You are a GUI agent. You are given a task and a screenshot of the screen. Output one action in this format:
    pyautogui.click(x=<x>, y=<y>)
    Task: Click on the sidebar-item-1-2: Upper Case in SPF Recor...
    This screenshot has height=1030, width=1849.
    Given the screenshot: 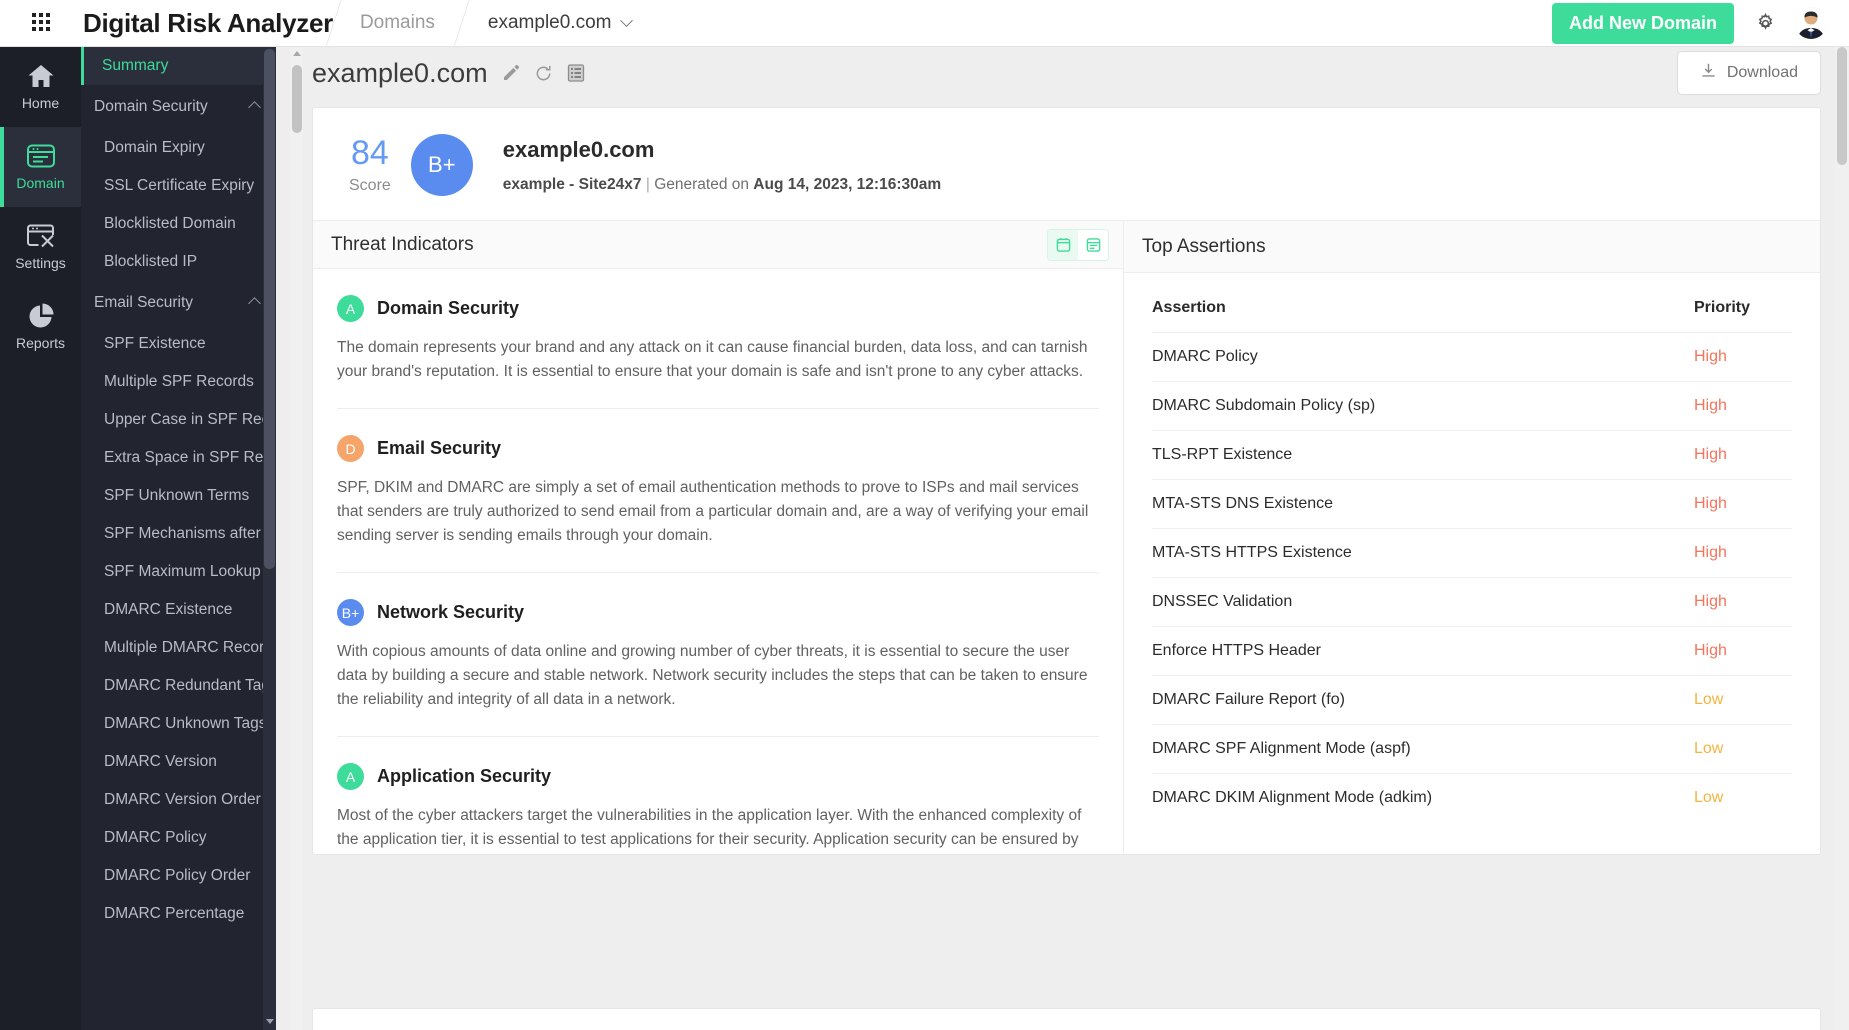 What is the action you would take?
    pyautogui.click(x=178, y=420)
    